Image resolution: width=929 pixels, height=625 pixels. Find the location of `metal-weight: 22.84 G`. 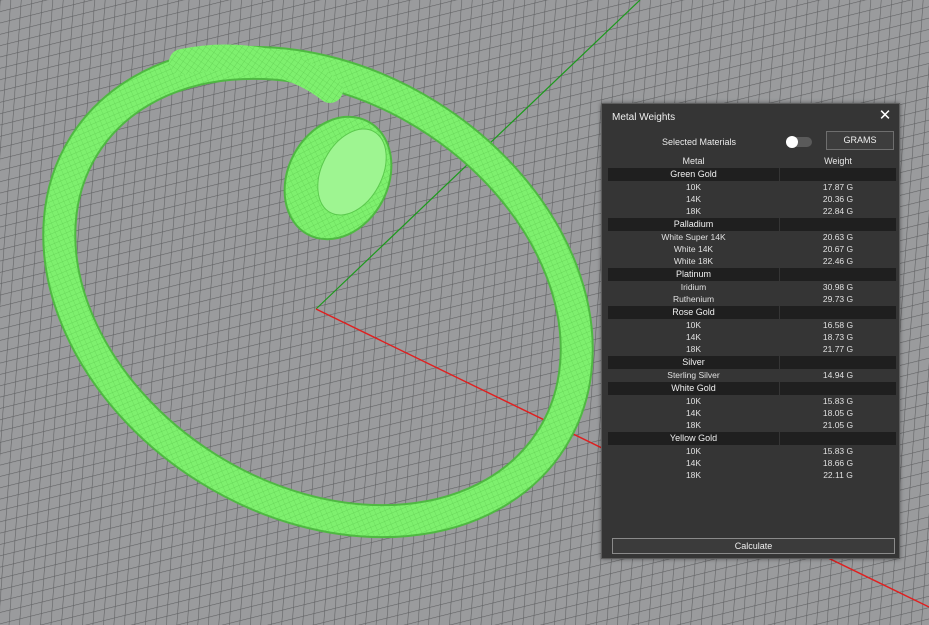

metal-weight: 22.84 G is located at coordinates (838, 211).